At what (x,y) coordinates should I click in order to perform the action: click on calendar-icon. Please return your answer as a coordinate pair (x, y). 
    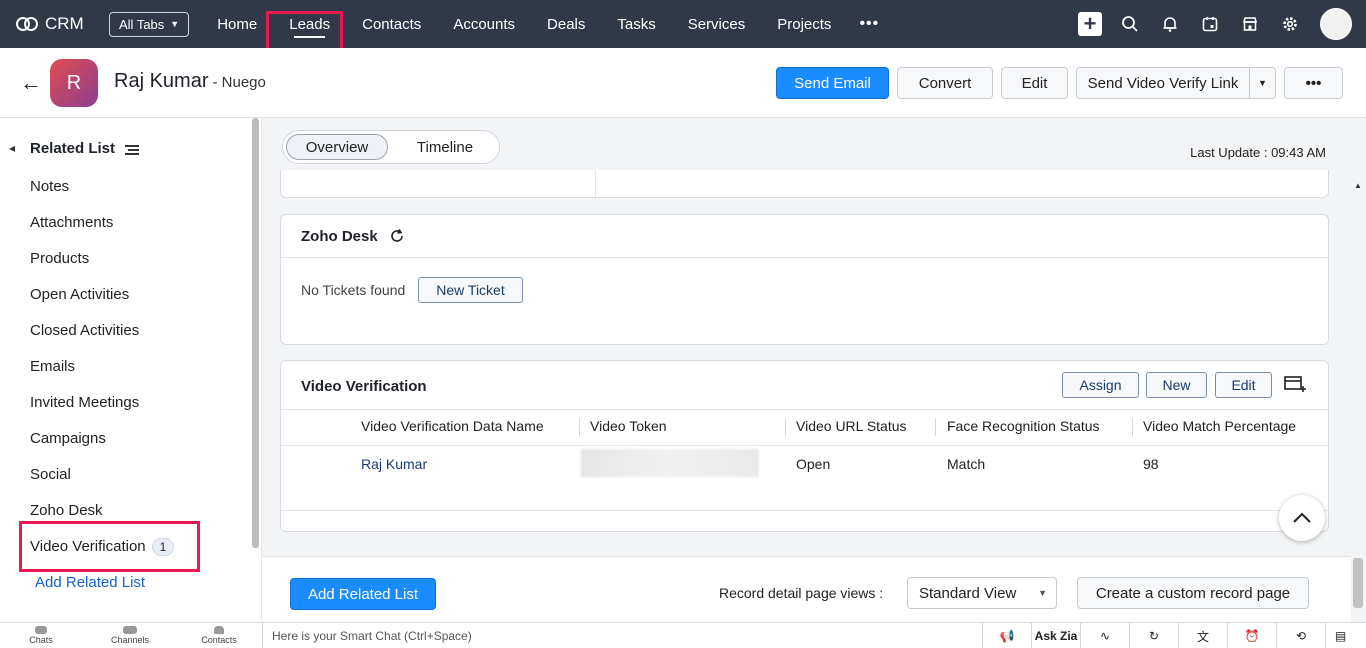
    Looking at the image, I should click on (1210, 24).